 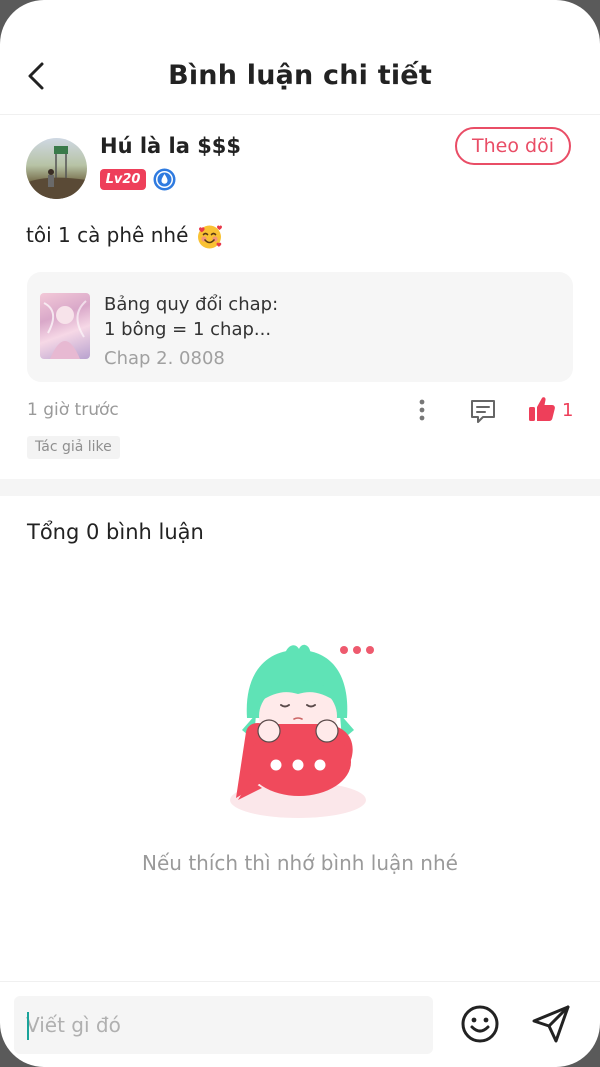 I want to click on thumbs-up-icon, so click(x=542, y=409).